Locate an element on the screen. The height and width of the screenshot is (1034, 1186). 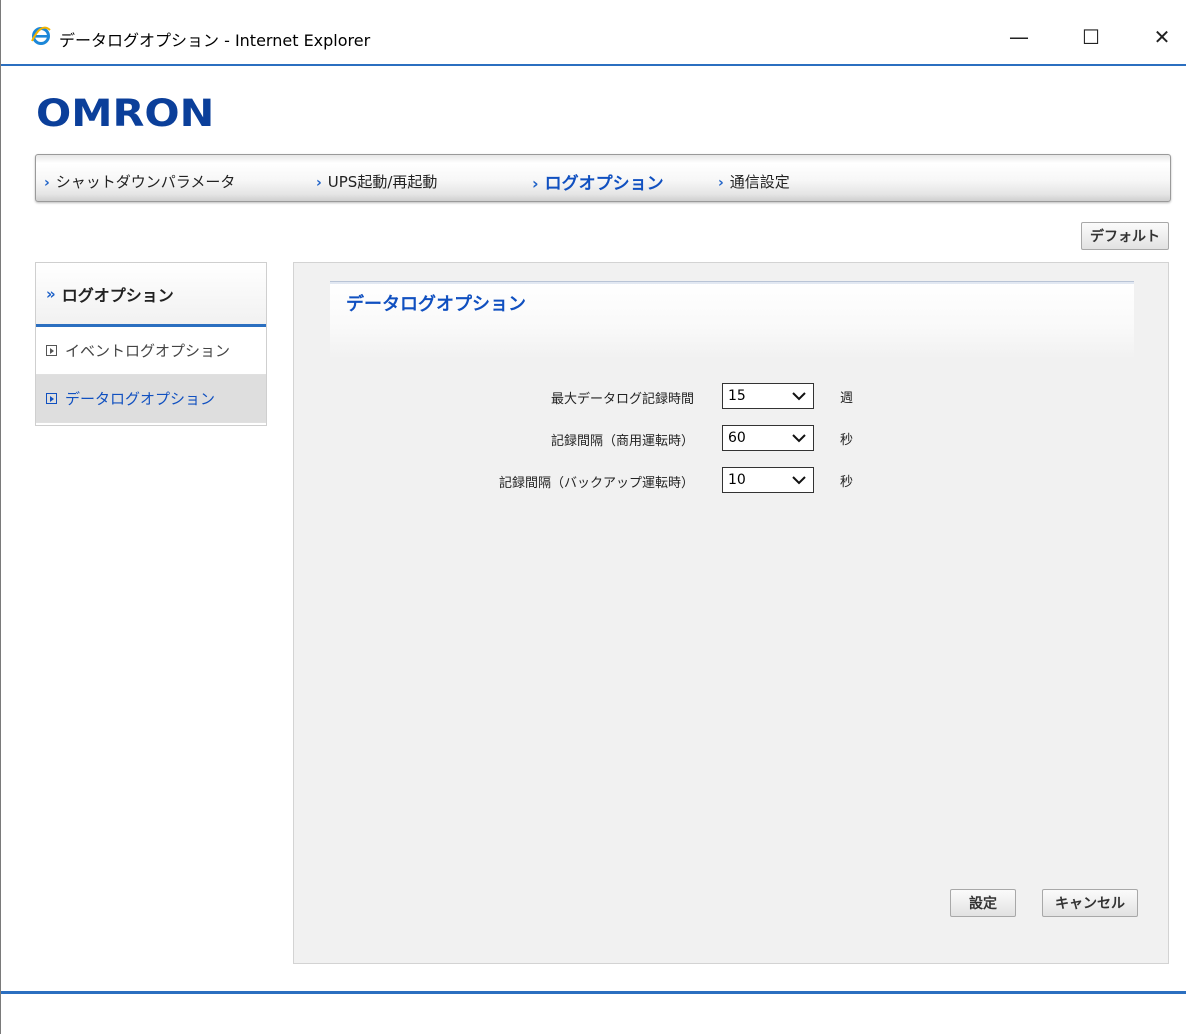
title-divider is located at coordinates (593, 65).